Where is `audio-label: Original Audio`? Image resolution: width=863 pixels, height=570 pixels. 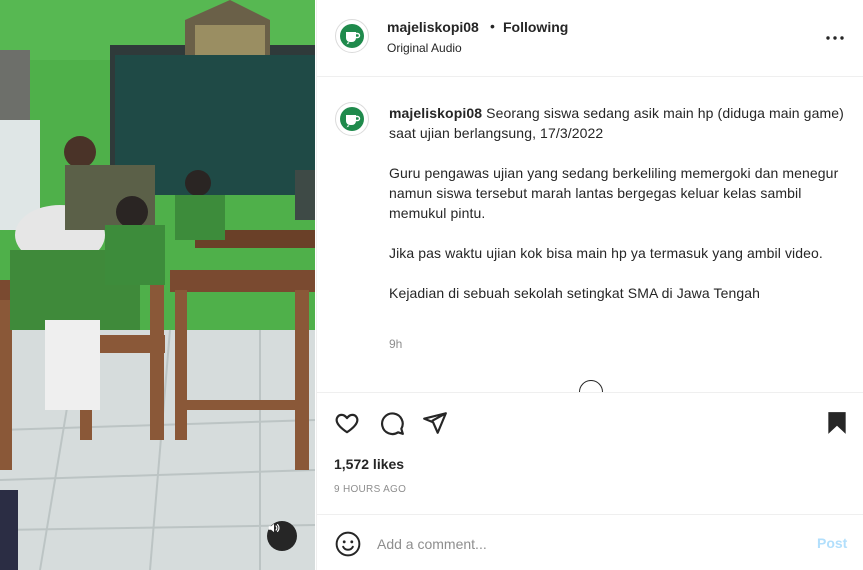 audio-label: Original Audio is located at coordinates (424, 48).